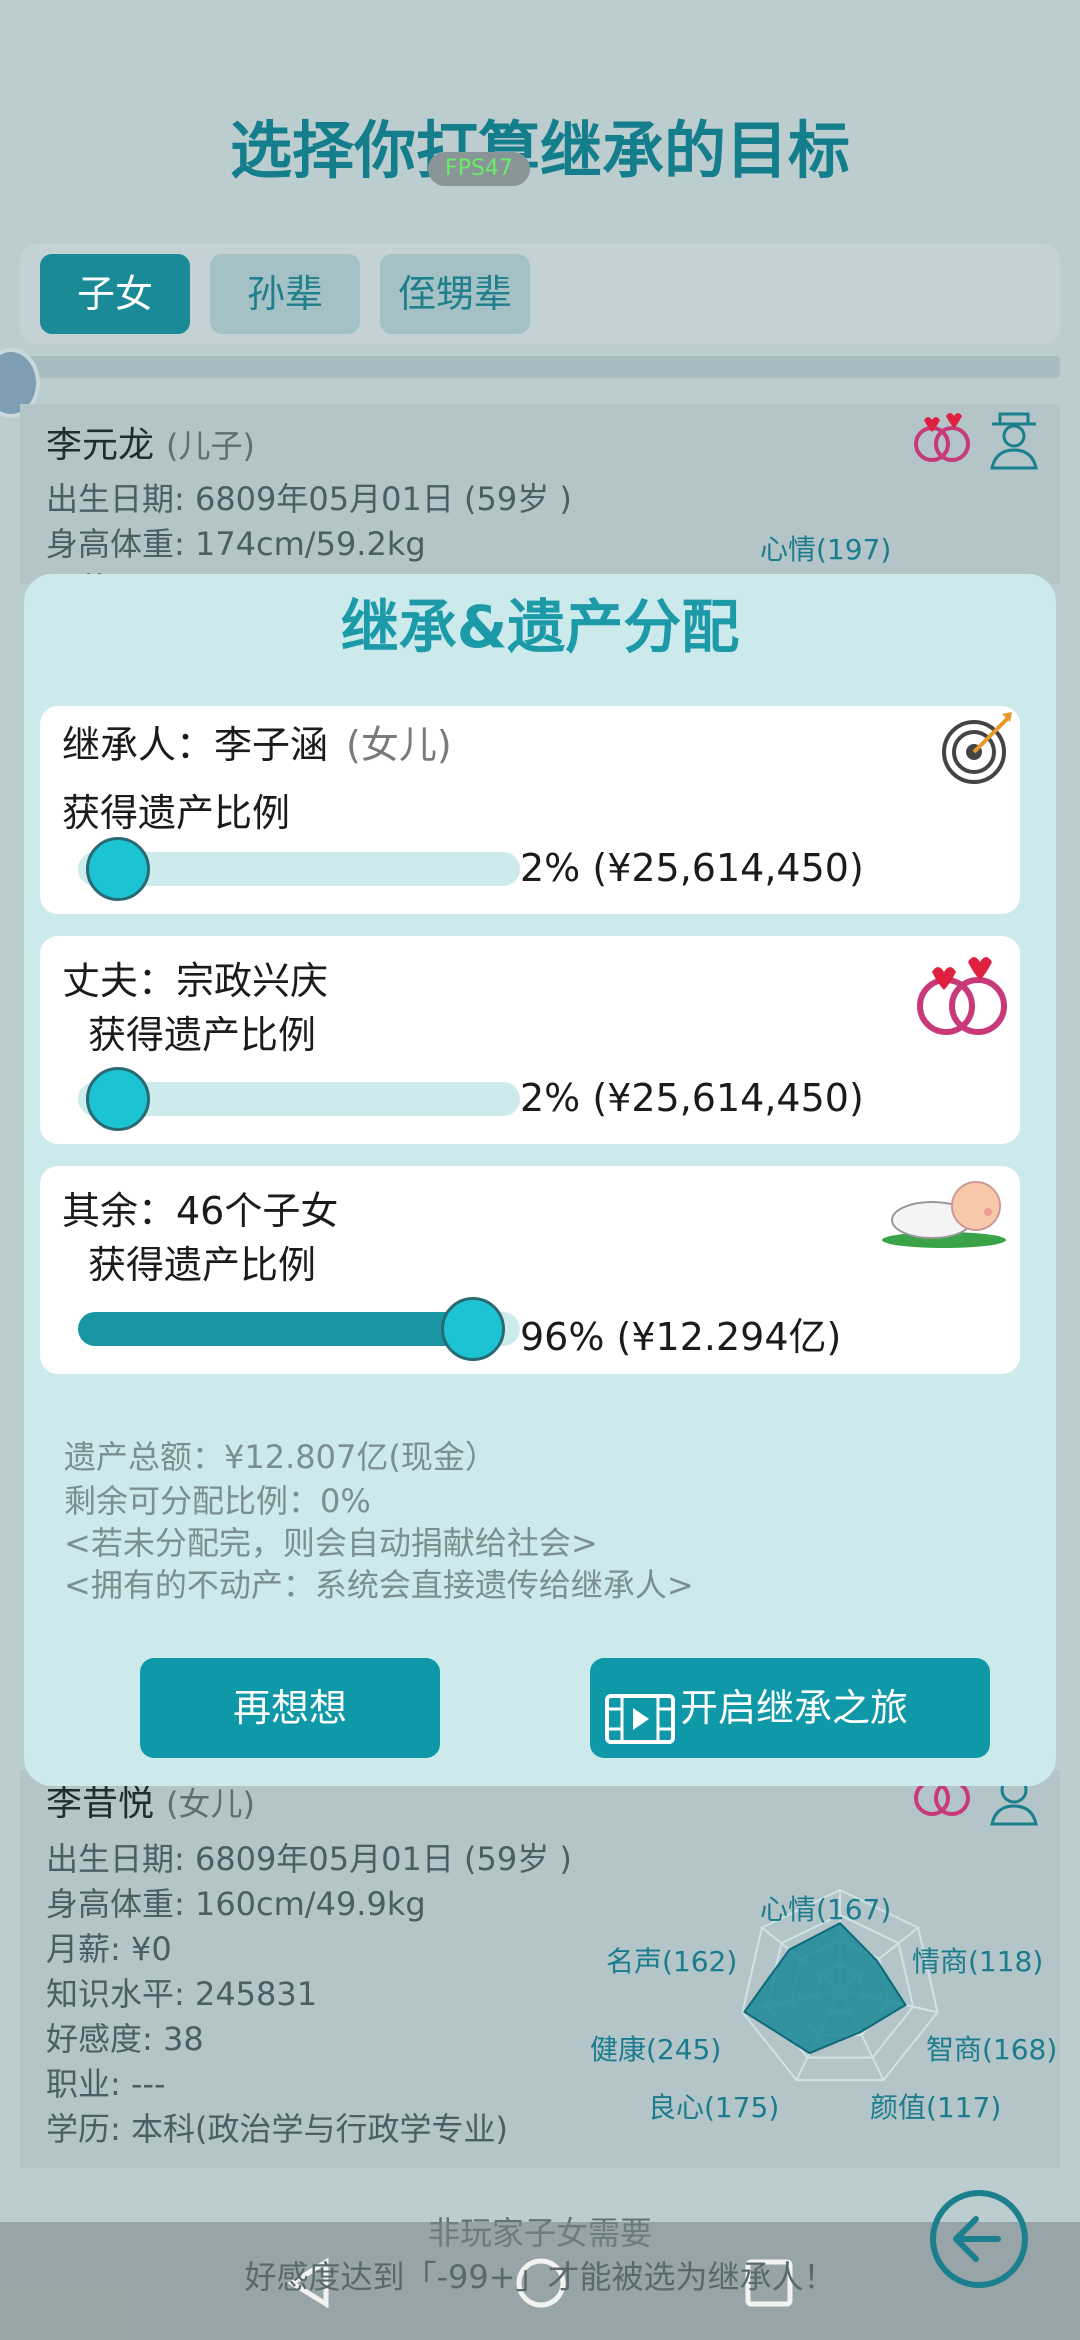 This screenshot has width=1080, height=2340. I want to click on fps-counter: FPS47, so click(479, 169).